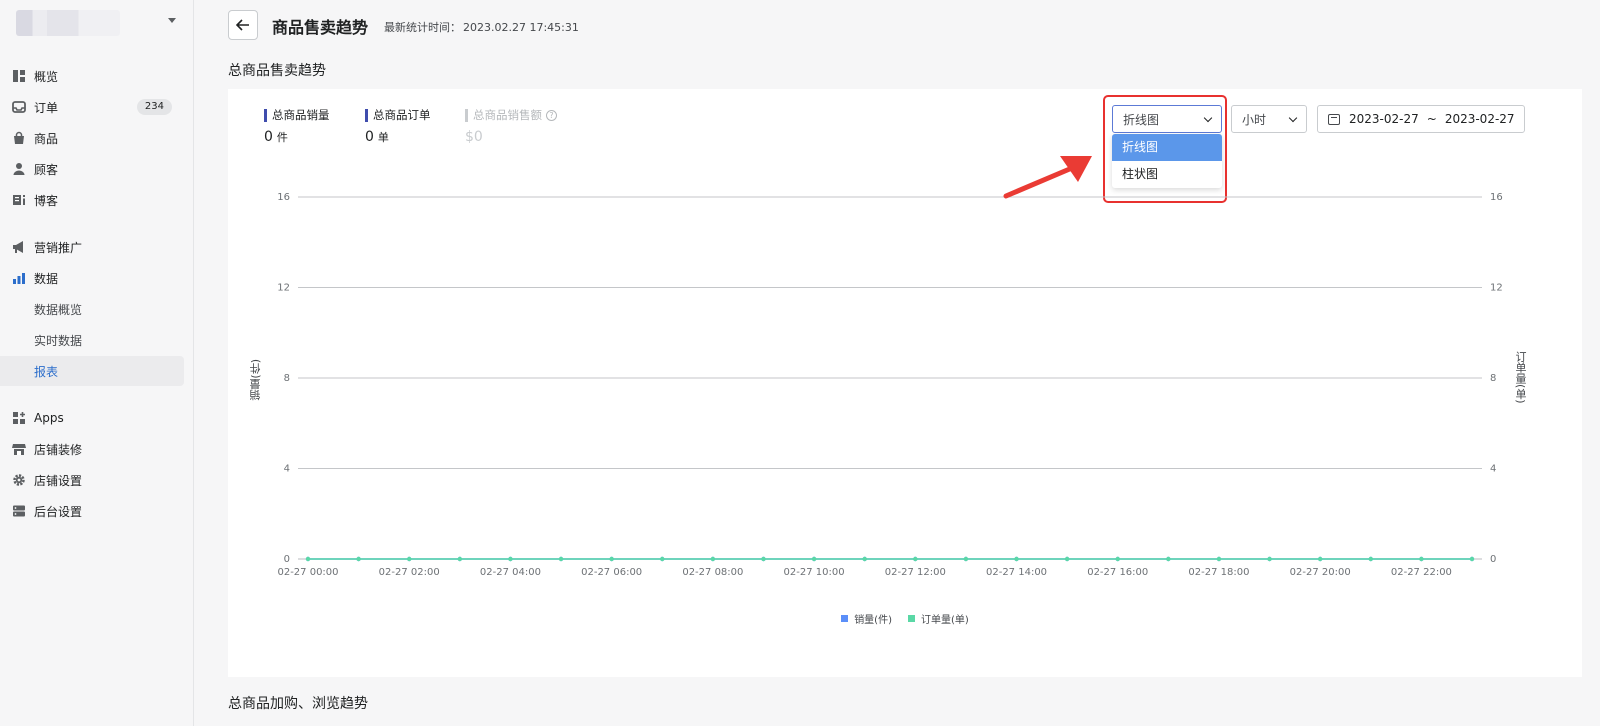  What do you see at coordinates (19, 76) in the screenshot?
I see `overview-icon` at bounding box center [19, 76].